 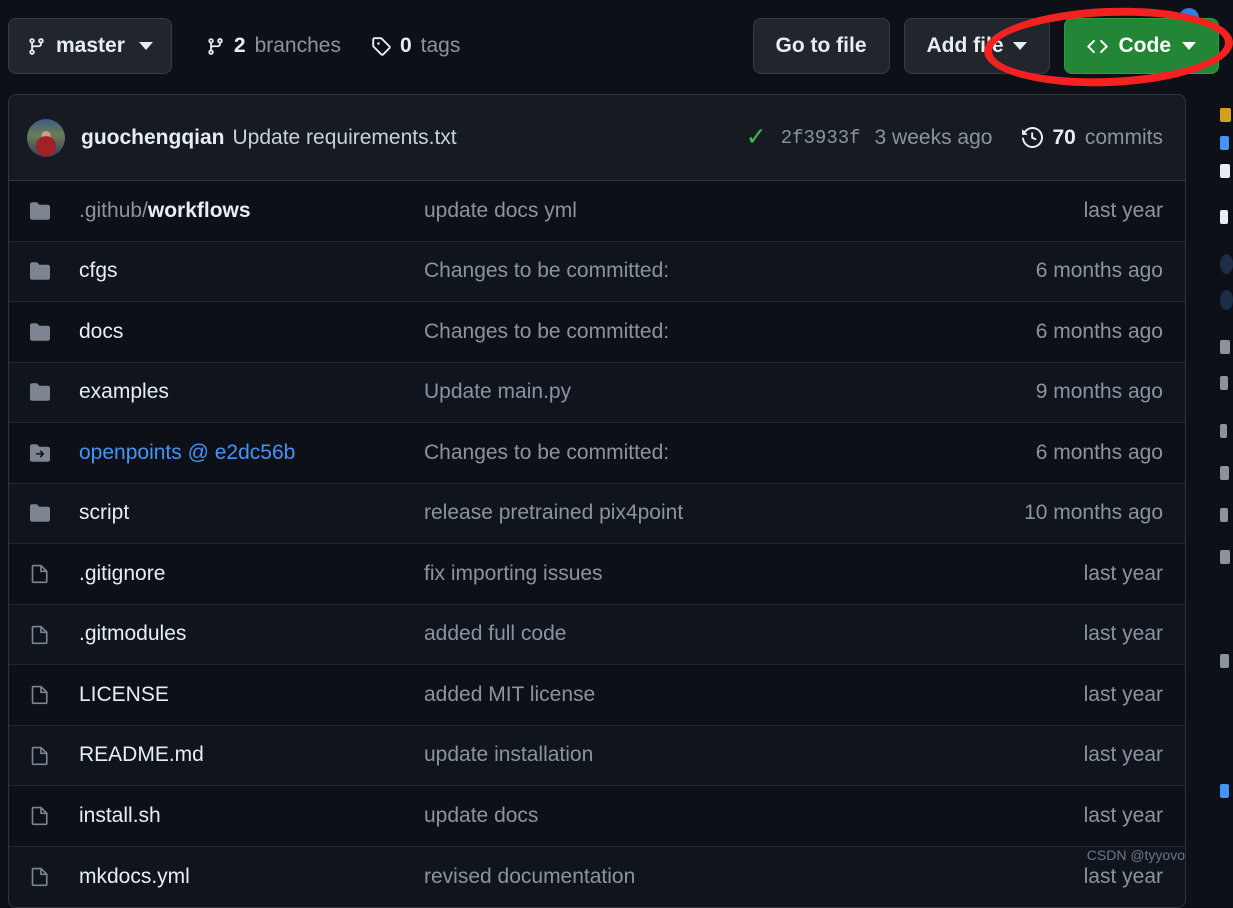 What do you see at coordinates (251, 332) in the screenshot?
I see `file-name-link: docs` at bounding box center [251, 332].